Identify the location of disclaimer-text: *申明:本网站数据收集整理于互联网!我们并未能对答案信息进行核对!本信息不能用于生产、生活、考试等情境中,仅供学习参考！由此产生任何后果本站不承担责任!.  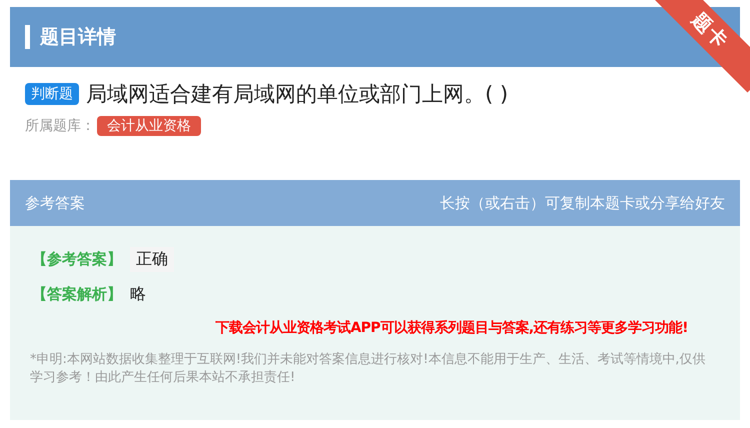
(368, 369).